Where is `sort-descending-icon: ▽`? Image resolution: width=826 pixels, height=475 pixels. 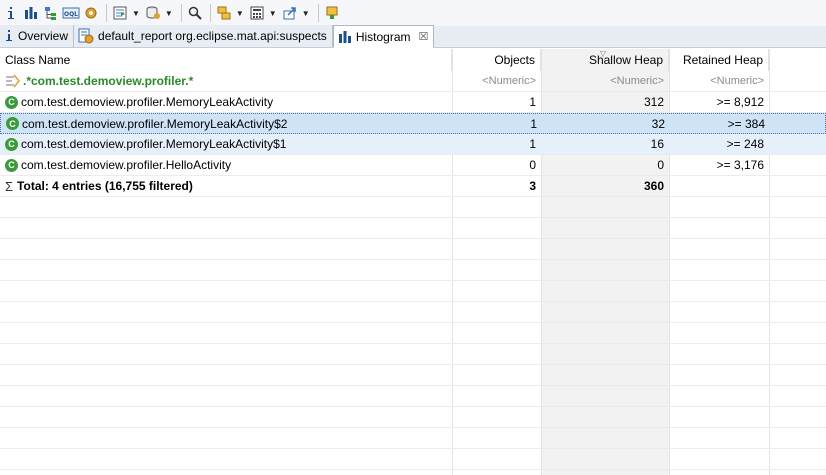
sort-descending-icon: ▽ is located at coordinates (603, 53).